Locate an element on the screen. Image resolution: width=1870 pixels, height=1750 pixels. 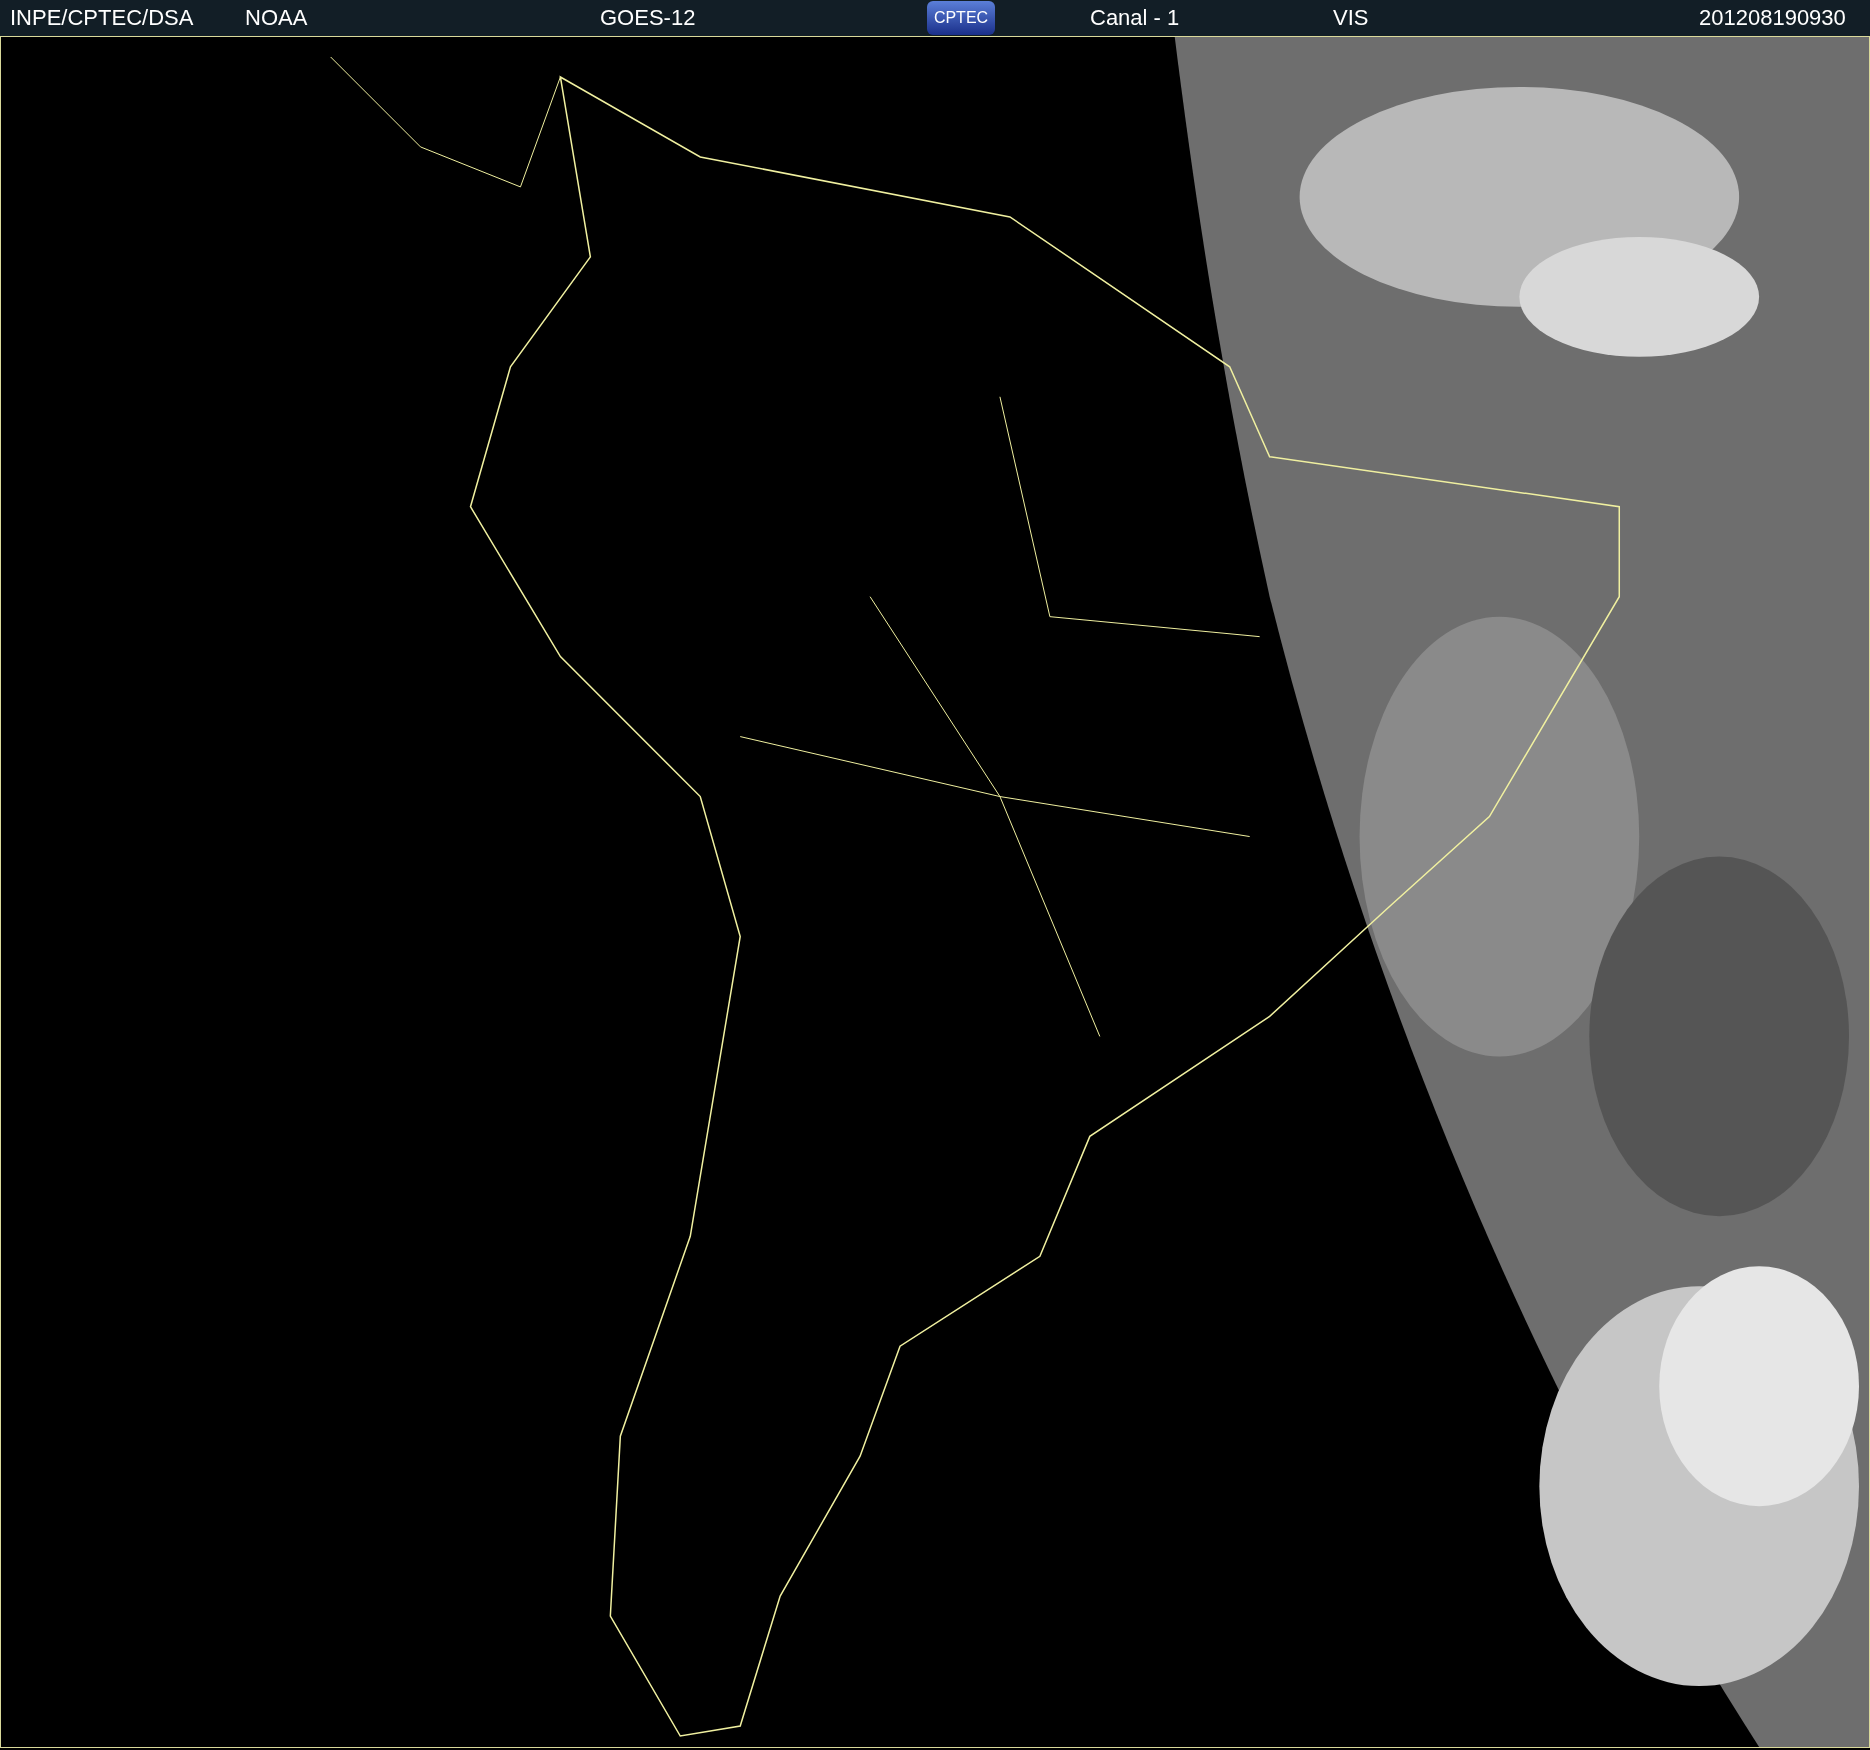
timestamp-label: 201208190930 is located at coordinates (1772, 18).